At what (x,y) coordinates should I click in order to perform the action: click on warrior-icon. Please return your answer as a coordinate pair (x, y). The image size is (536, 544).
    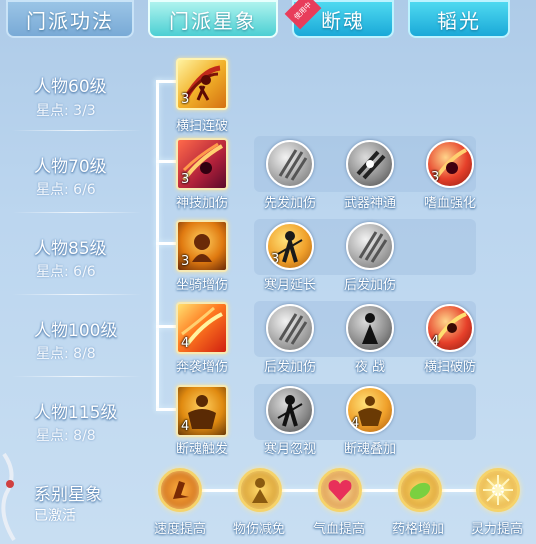
    Looking at the image, I should click on (370, 328).